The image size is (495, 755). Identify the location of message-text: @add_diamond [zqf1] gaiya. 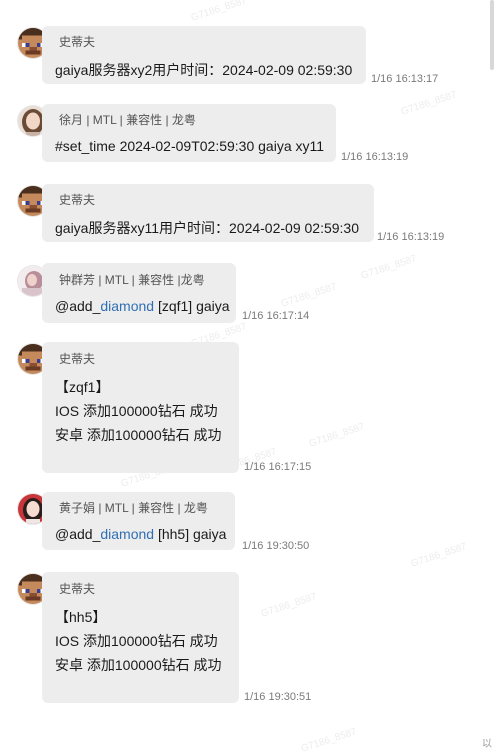
(142, 306).